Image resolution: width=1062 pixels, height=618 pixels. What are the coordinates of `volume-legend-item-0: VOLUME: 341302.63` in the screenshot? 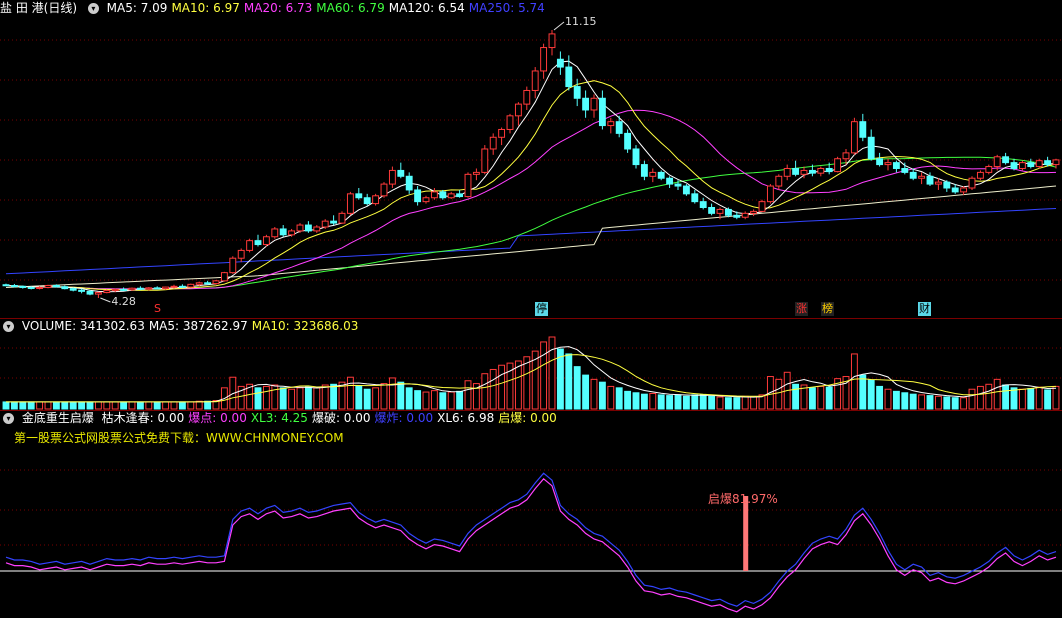 It's located at (83, 326).